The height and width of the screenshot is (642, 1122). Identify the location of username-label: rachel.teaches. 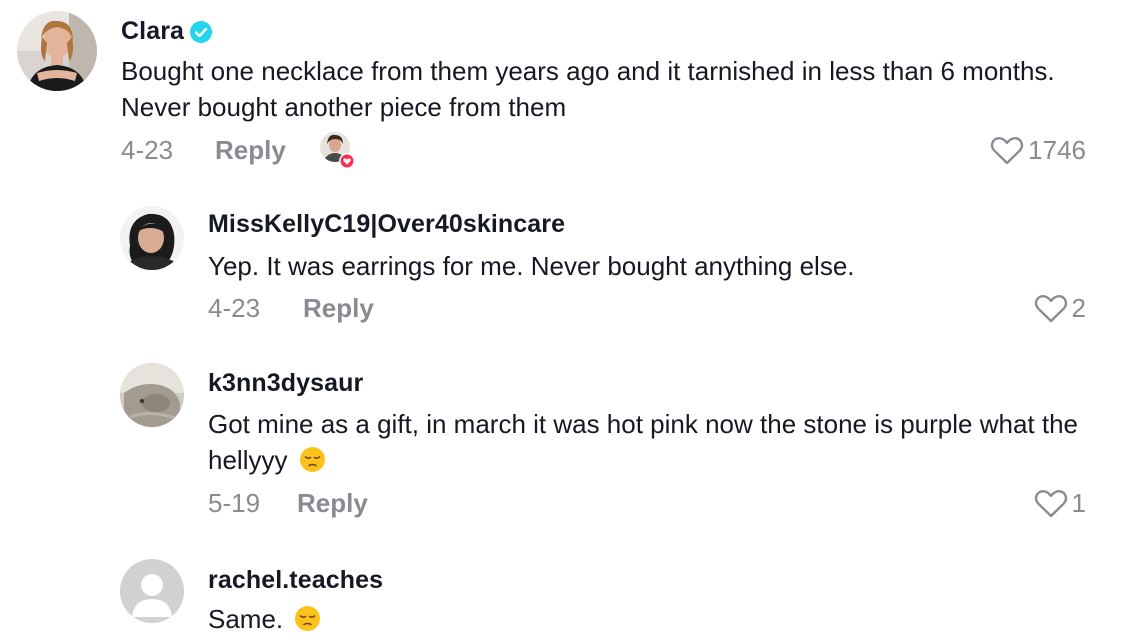
(295, 580).